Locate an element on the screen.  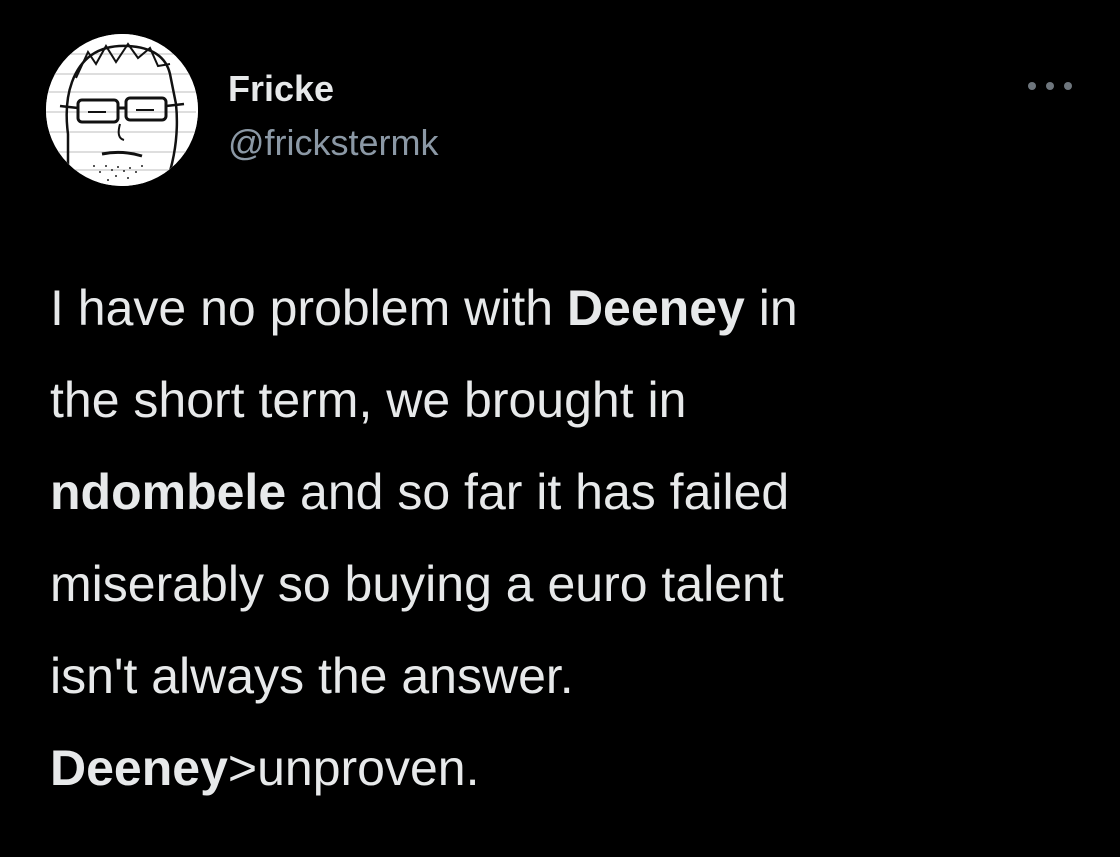
tweet-text-bold-segment: ndombele is located at coordinates (168, 492).